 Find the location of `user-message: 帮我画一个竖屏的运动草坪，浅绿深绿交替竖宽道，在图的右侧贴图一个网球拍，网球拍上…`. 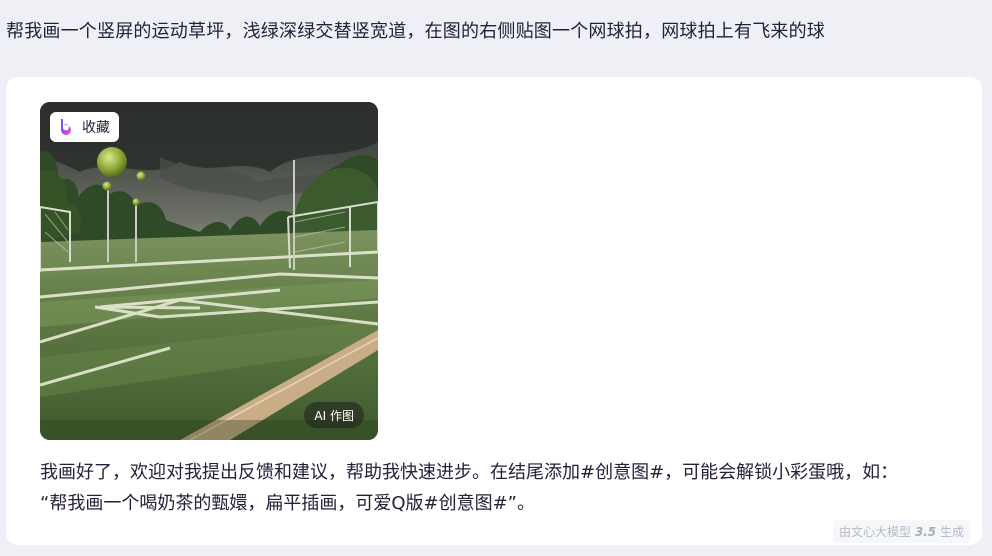

user-message: 帮我画一个竖屏的运动草坪，浅绿深绿交替竖宽道，在图的右侧贴图一个网球拍，网球拍上… is located at coordinates (415, 31).